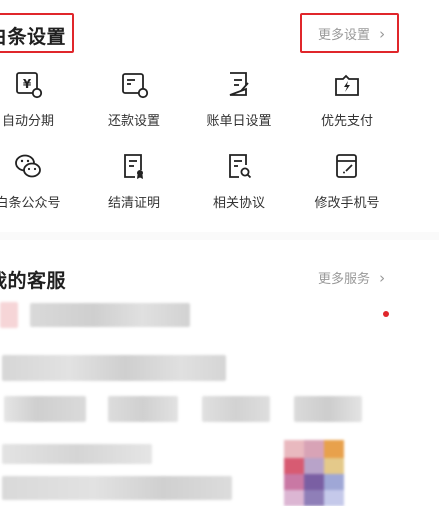 The height and width of the screenshot is (506, 439). I want to click on more-services-link: 更多服务 ›, so click(351, 277).